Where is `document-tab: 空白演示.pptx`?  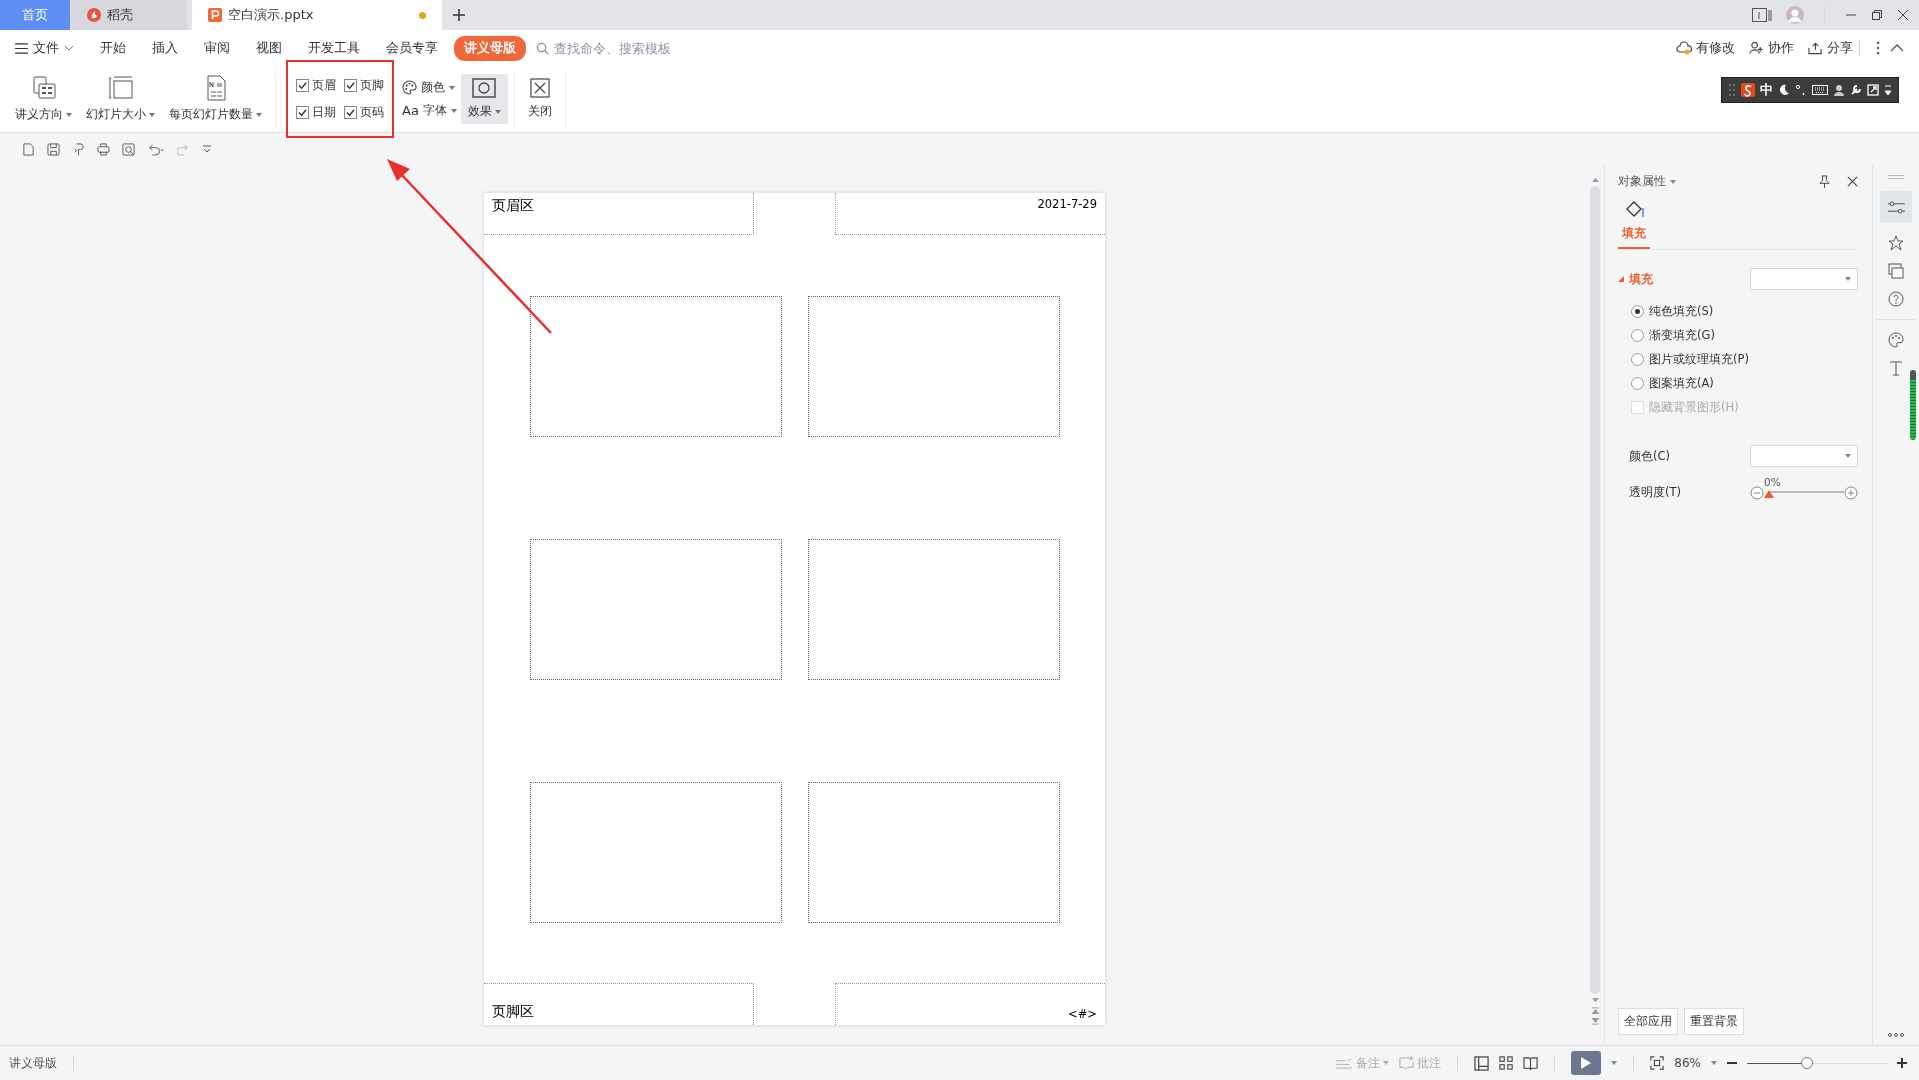 document-tab: 空白演示.pptx is located at coordinates (317, 15).